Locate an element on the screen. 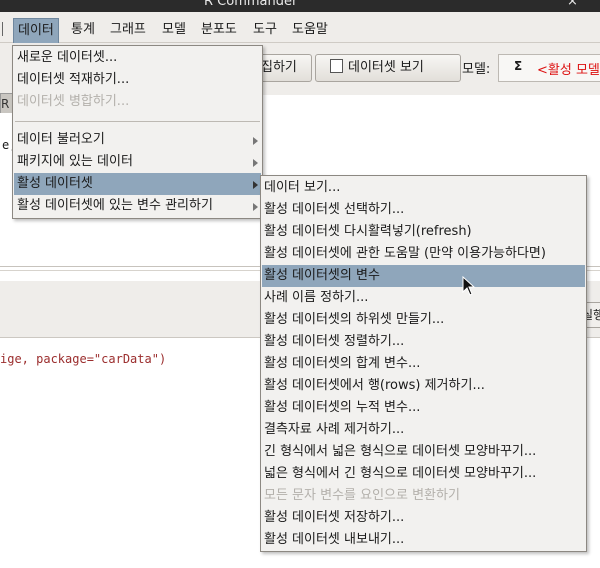 The height and width of the screenshot is (568, 600). menu-bar: 데이터 통계 그래프 모델 분포도 도구 도움말 is located at coordinates (300, 28).